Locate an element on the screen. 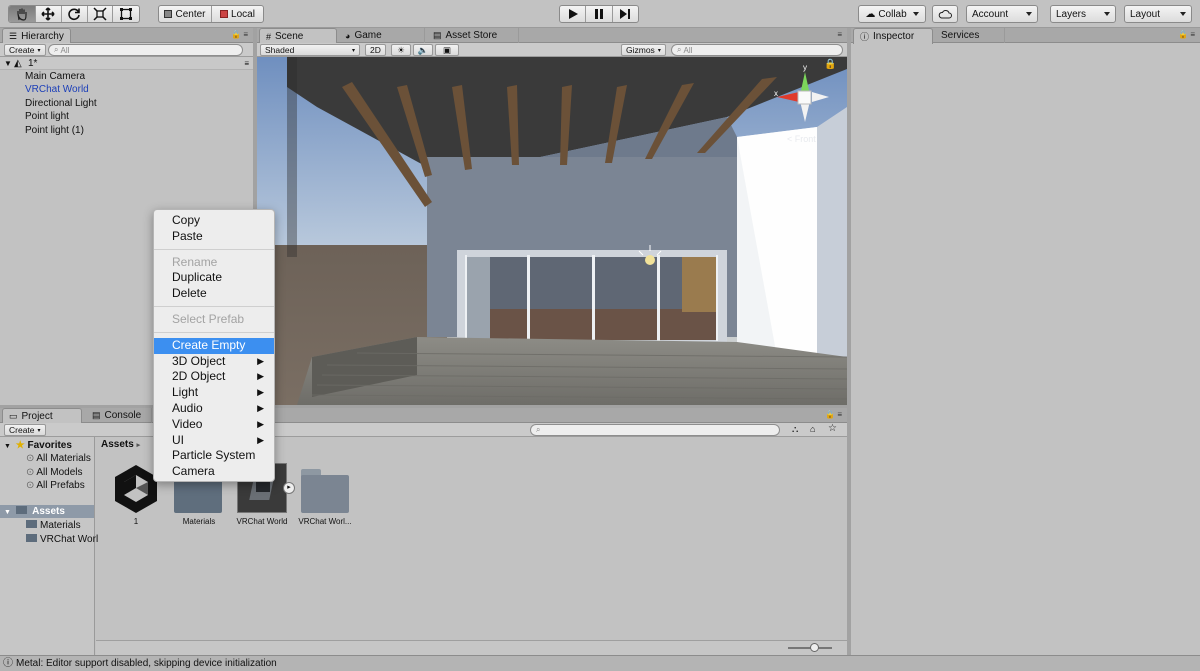  panel-menu-icon: ≡ is located at coordinates (840, 34).